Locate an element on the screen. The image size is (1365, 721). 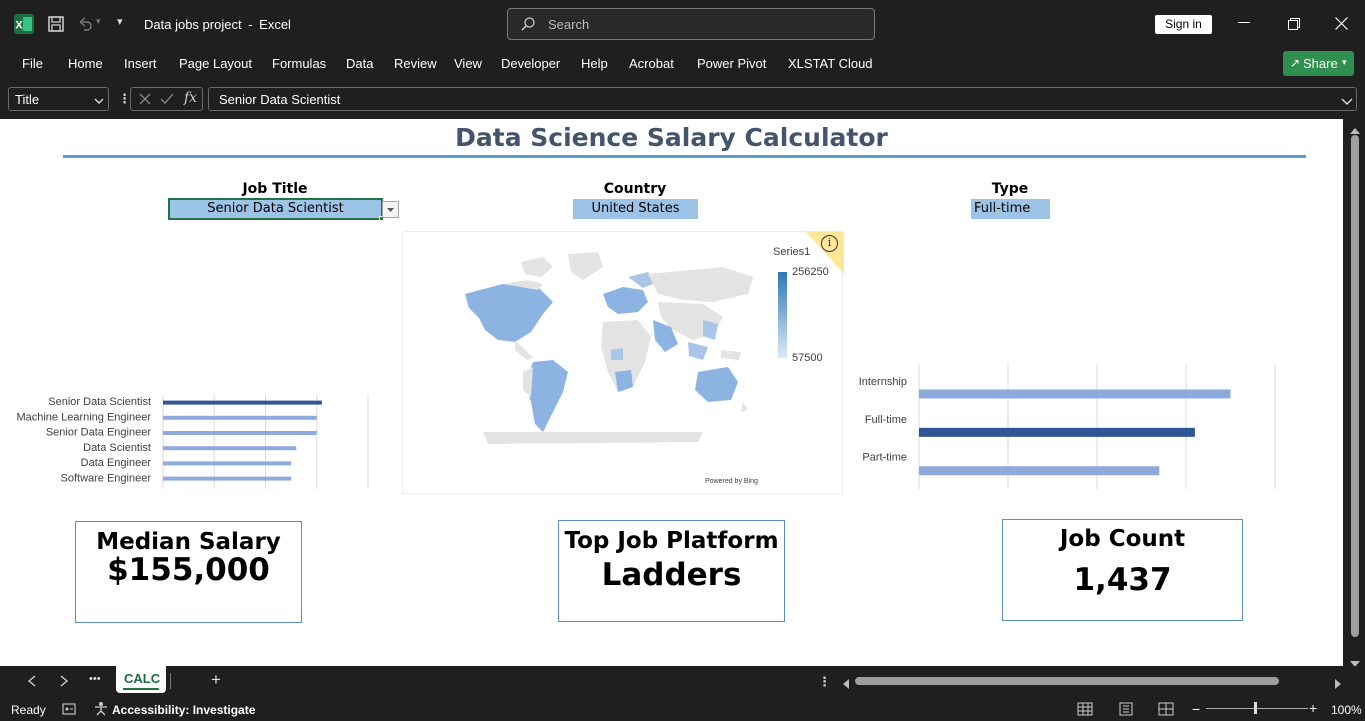
document-title: Data jobs project - Excel is located at coordinates (217, 24).